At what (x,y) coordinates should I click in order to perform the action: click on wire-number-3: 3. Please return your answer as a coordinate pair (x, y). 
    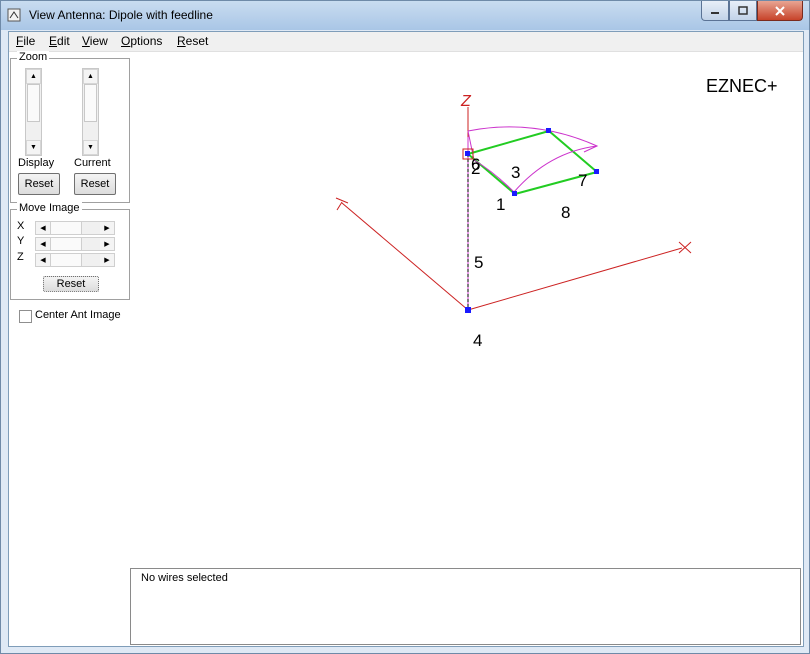
    Looking at the image, I should click on (515, 172).